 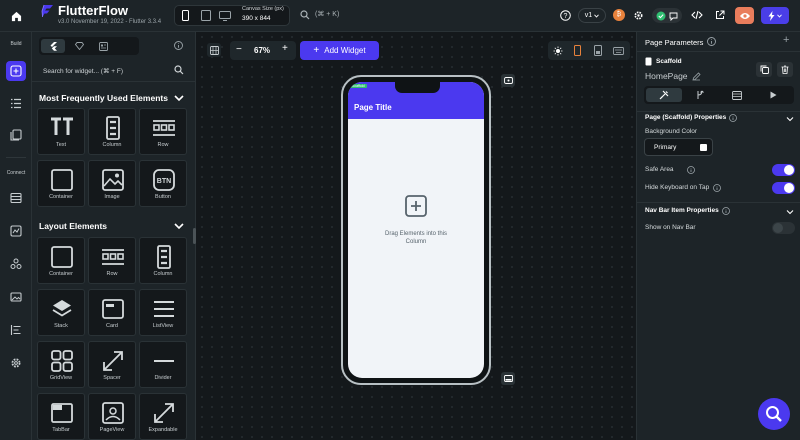 I want to click on tab-actions, so click(x=701, y=95).